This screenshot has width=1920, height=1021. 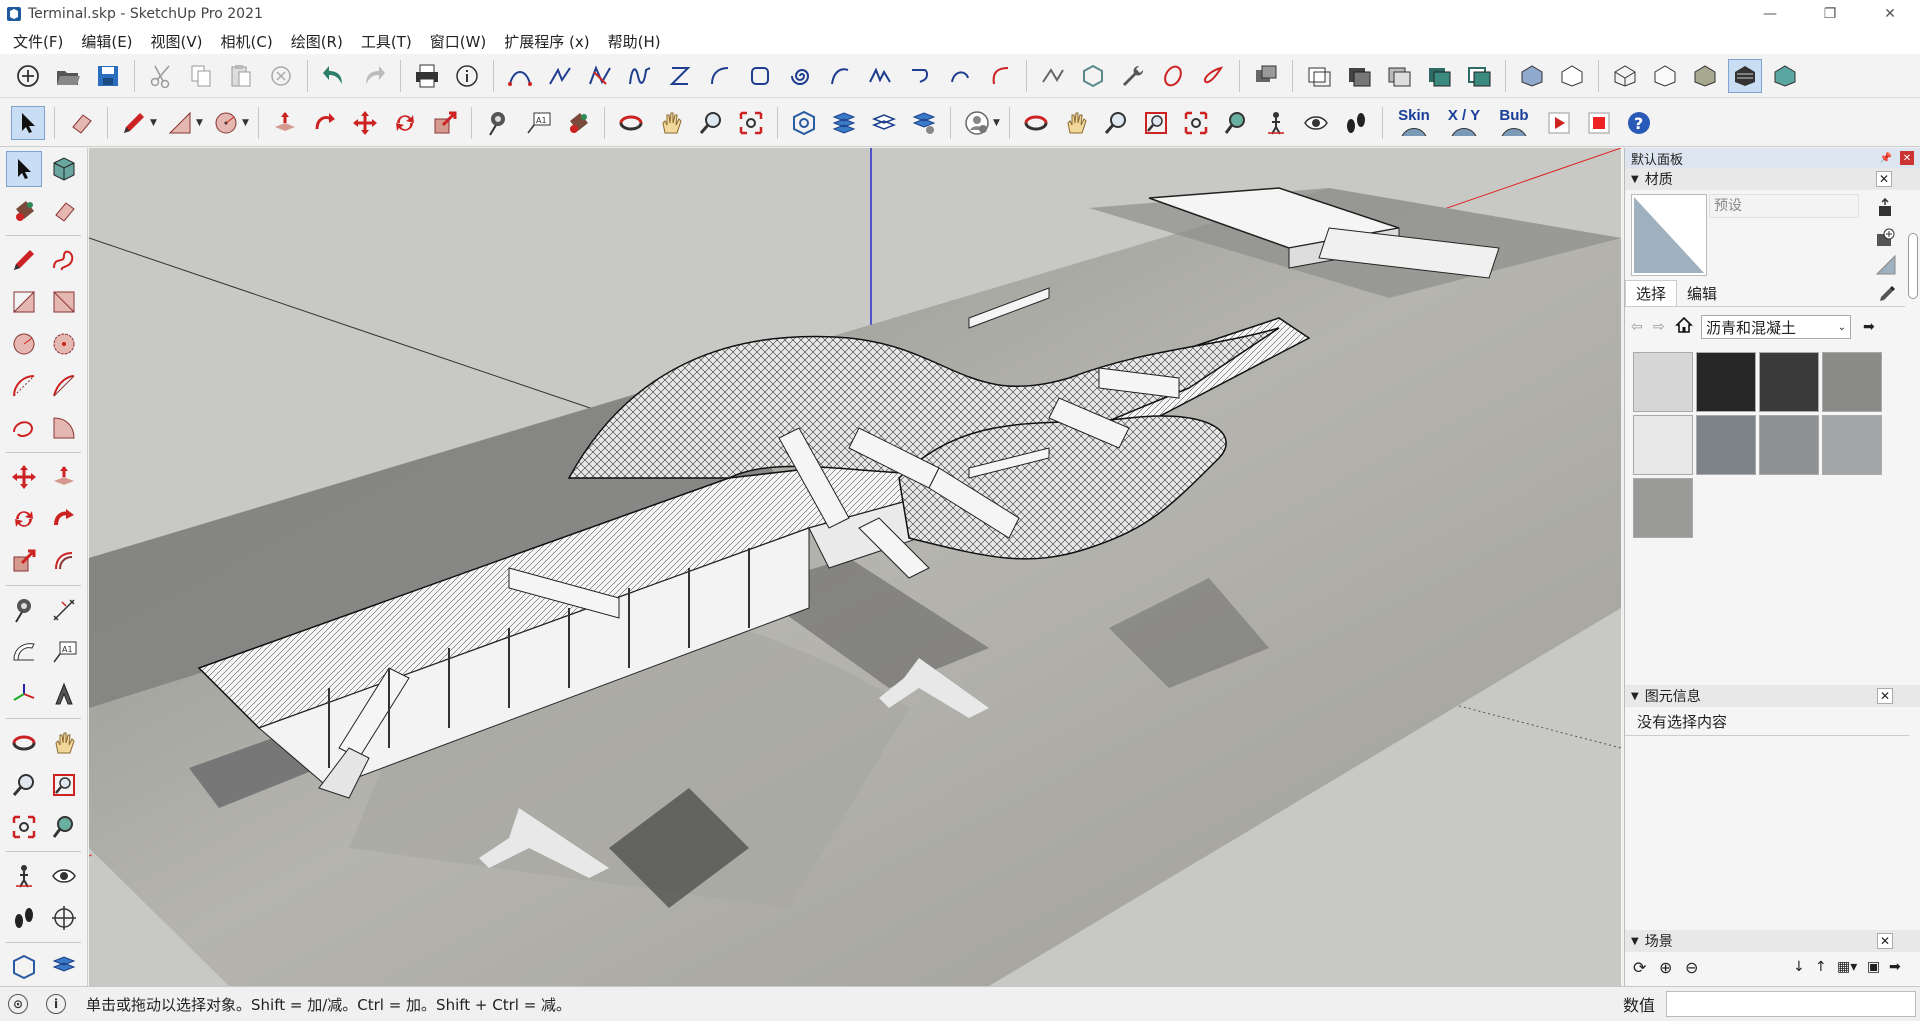 What do you see at coordinates (247, 123) in the screenshot?
I see `arc-dropdown: ▼` at bounding box center [247, 123].